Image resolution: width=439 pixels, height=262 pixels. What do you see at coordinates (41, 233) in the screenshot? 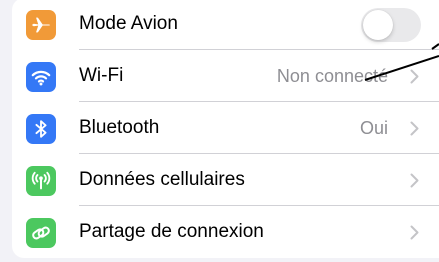
I see `personal-hotspot-icon` at bounding box center [41, 233].